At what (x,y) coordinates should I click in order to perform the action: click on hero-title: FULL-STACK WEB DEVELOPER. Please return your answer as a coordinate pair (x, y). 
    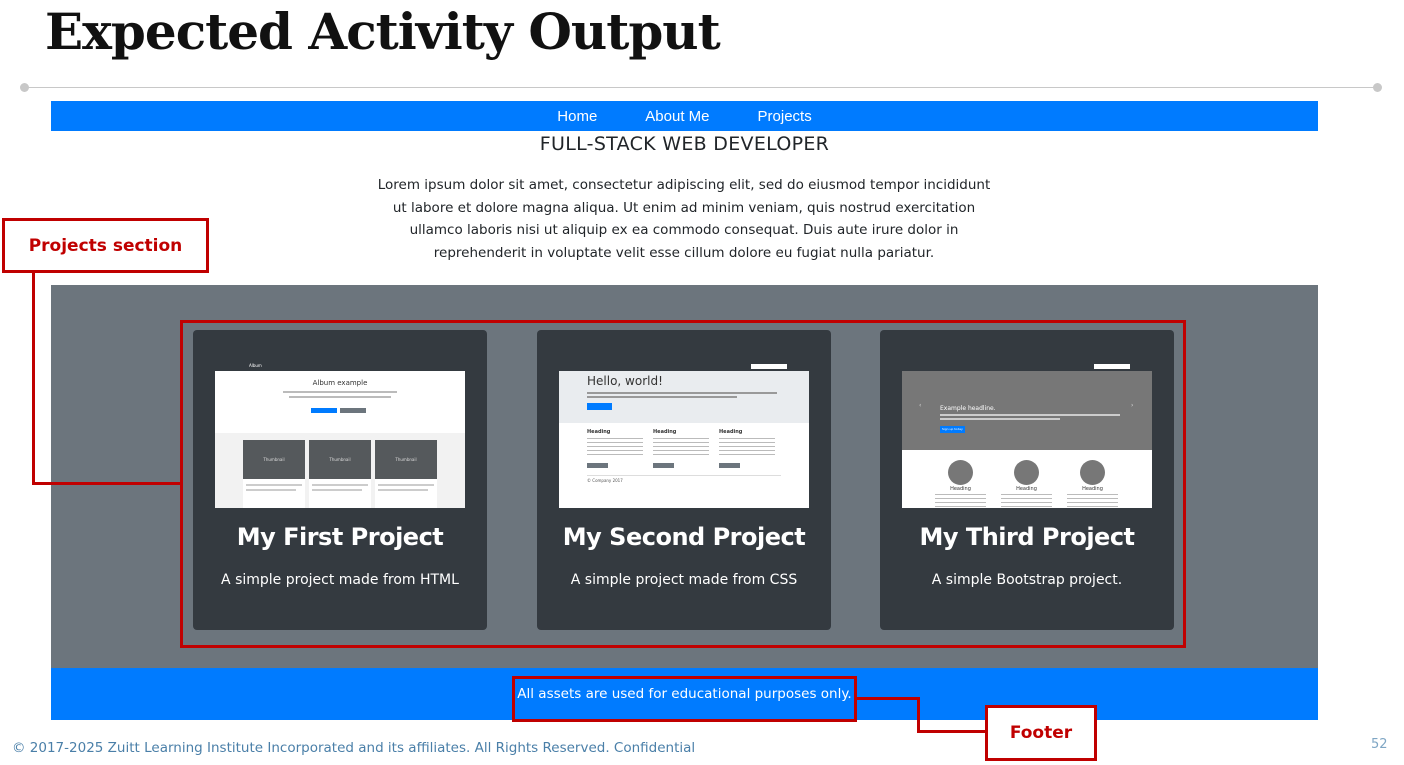
    Looking at the image, I should click on (684, 144).